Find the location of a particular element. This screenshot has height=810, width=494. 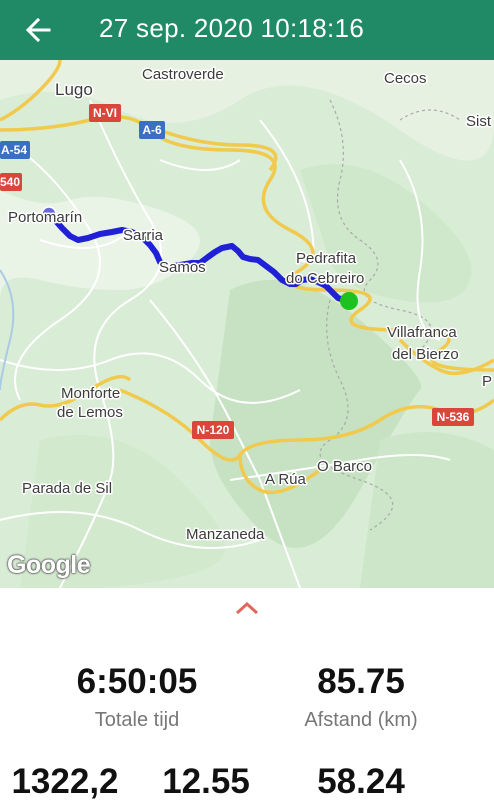

svg-text: N-120 is located at coordinates (213, 430).